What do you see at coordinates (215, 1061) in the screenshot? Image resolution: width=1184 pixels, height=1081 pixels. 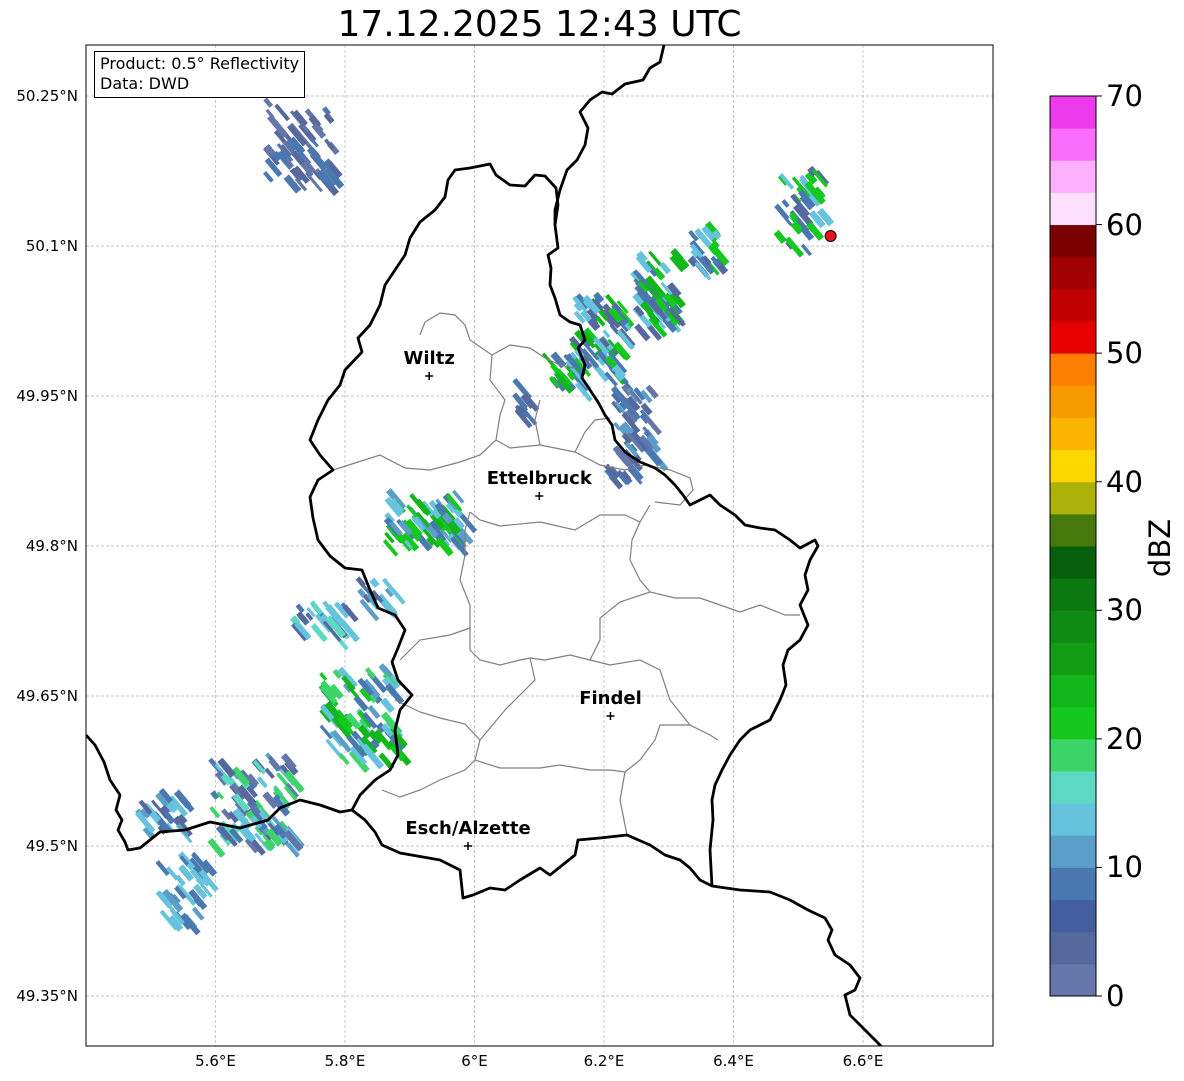 I see `x-tick-label: 5.6°E` at bounding box center [215, 1061].